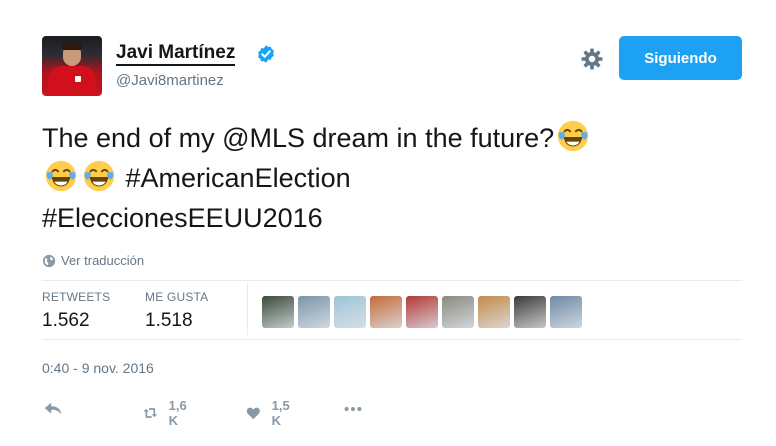  What do you see at coordinates (270, 413) in the screenshot?
I see `like-button: 1,5 K` at bounding box center [270, 413].